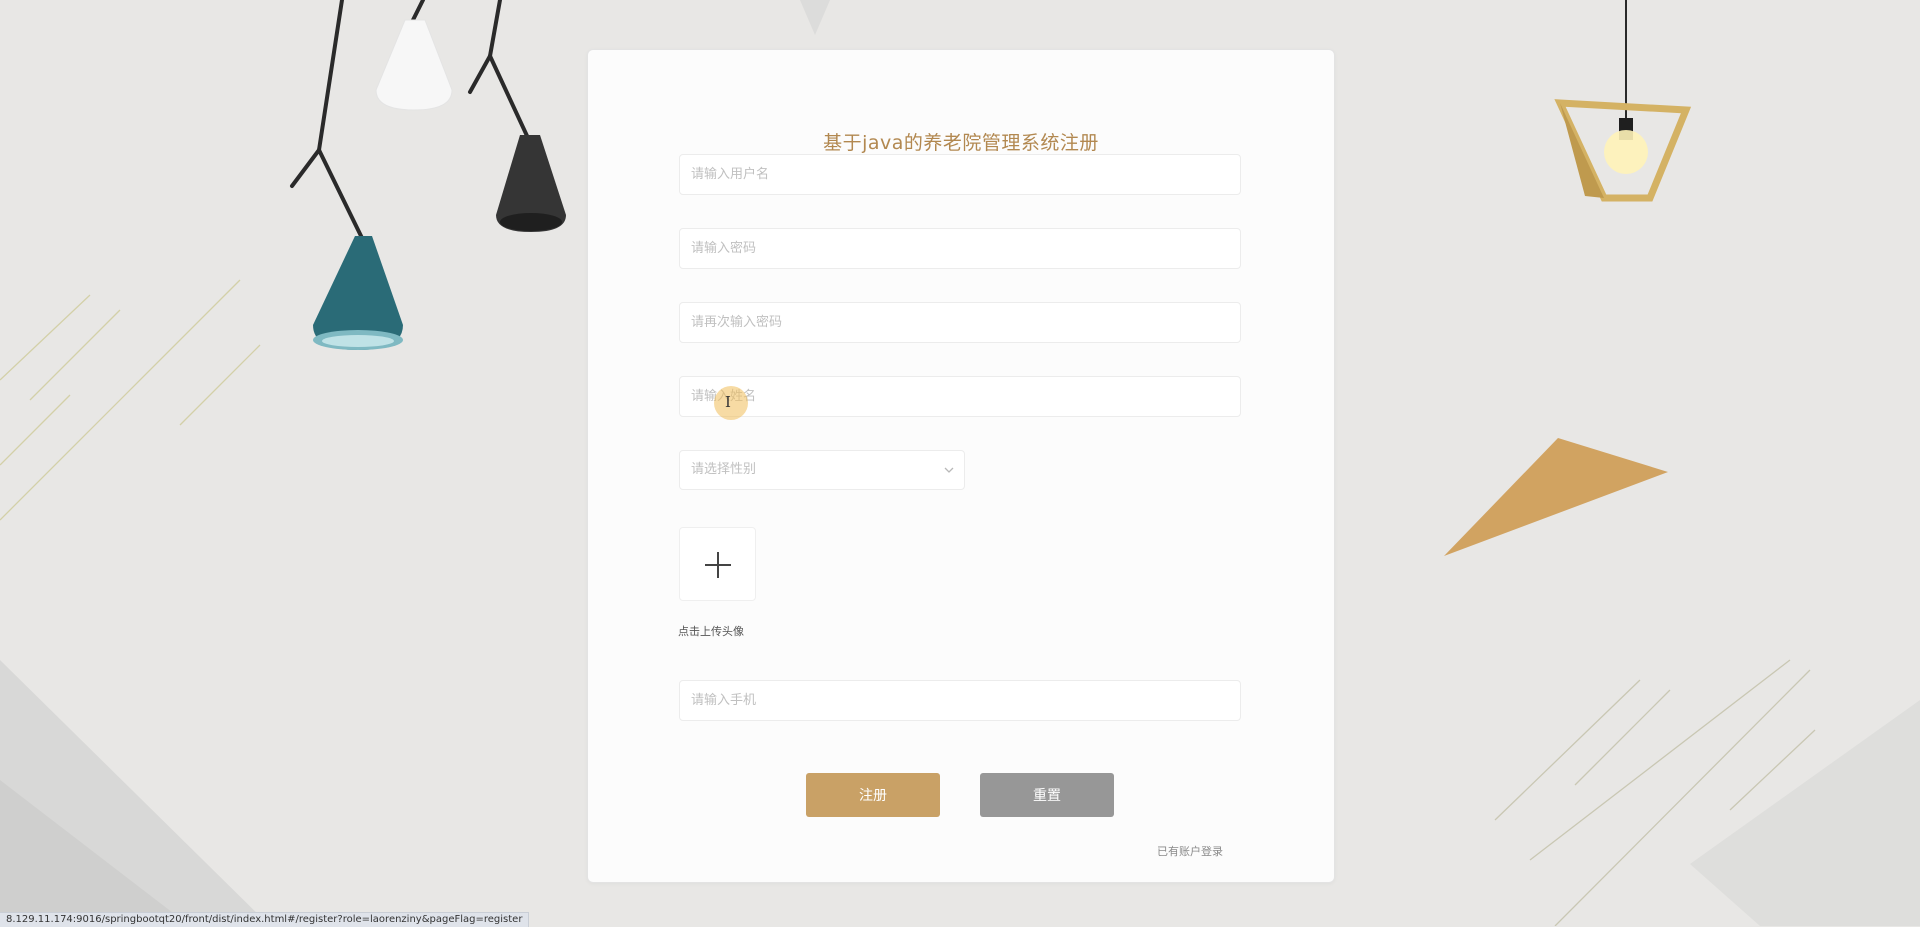 This screenshot has width=1920, height=927. Describe the element at coordinates (1805, 813) in the screenshot. I see `bg-triangle-right` at that location.